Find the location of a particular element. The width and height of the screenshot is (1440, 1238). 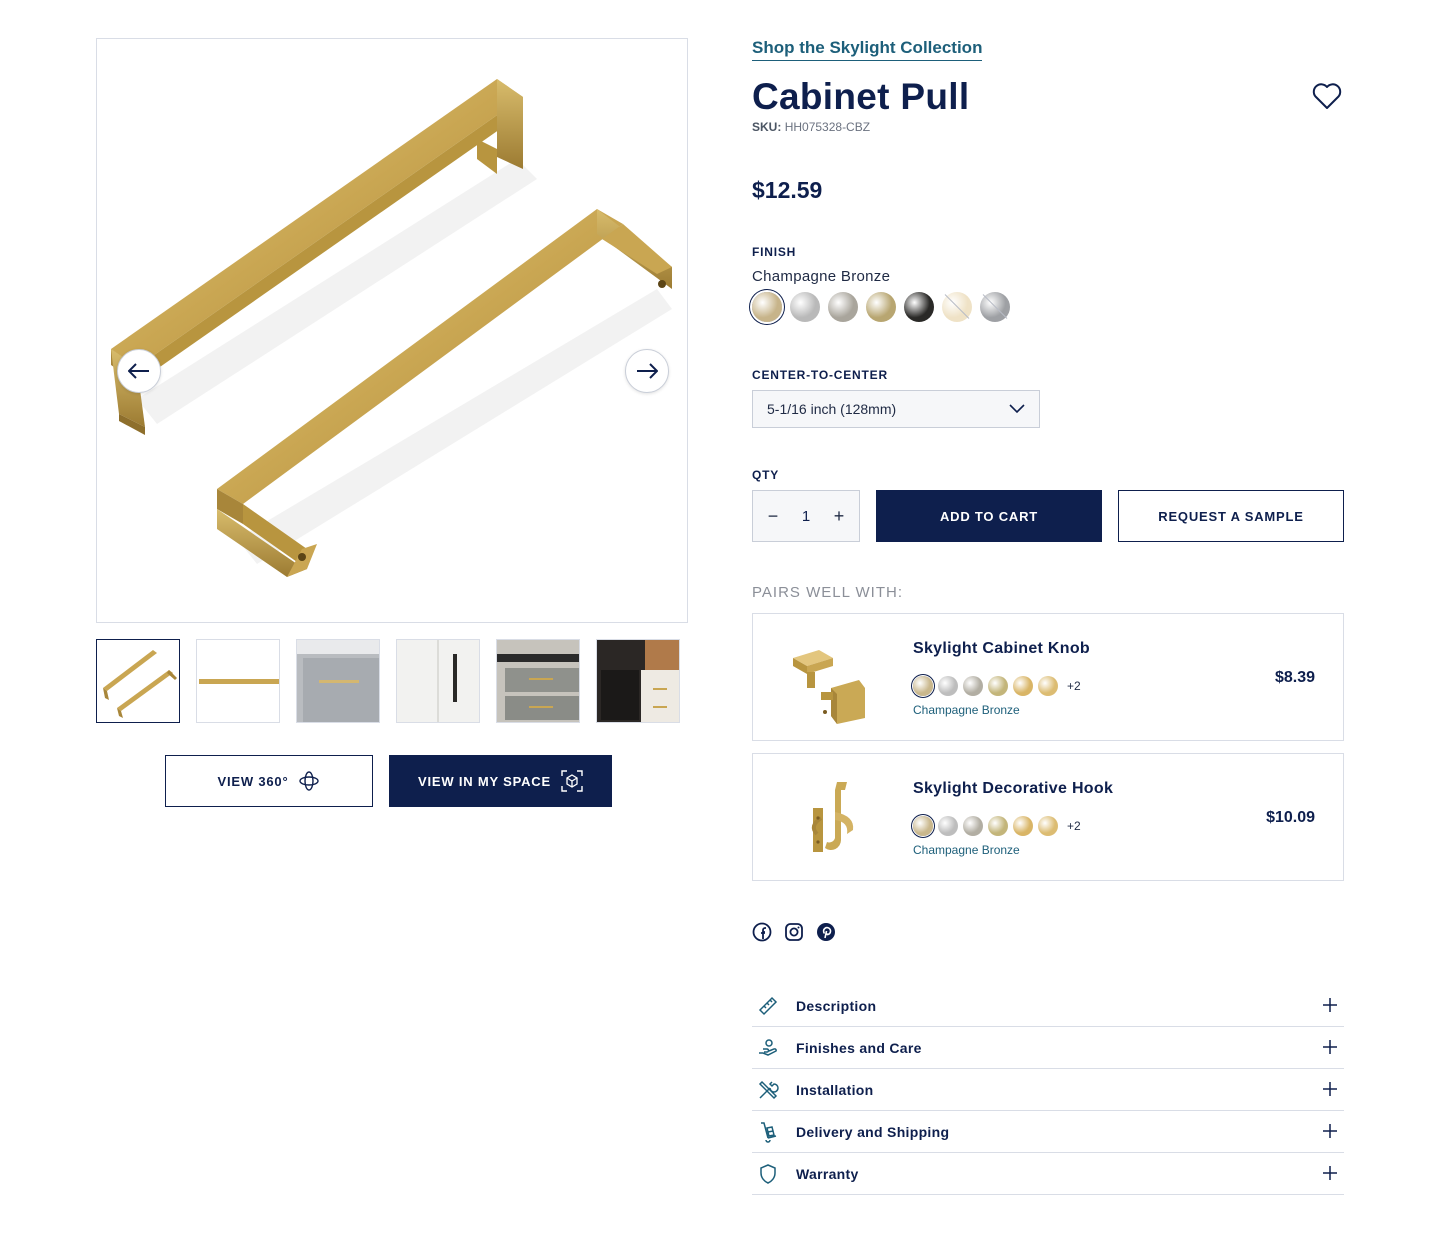

finish-swatches is located at coordinates (881, 307).